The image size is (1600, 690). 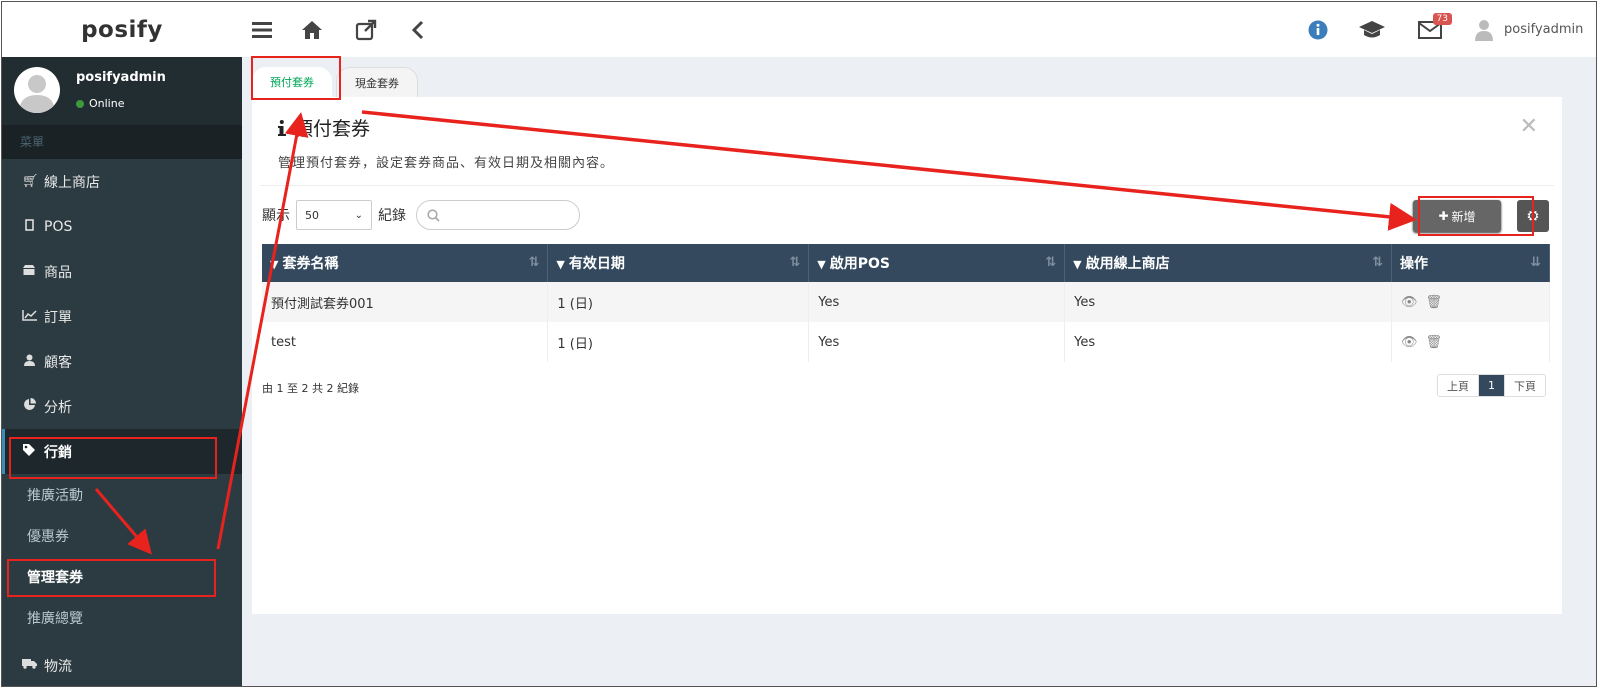 I want to click on navbar-username: posifyadmin, so click(x=1544, y=29).